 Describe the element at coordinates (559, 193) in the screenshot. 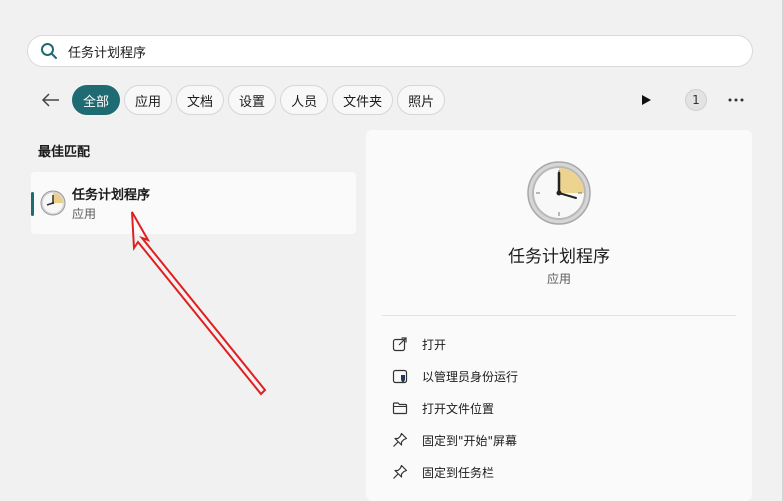

I see `task-scheduler-large-icon` at that location.